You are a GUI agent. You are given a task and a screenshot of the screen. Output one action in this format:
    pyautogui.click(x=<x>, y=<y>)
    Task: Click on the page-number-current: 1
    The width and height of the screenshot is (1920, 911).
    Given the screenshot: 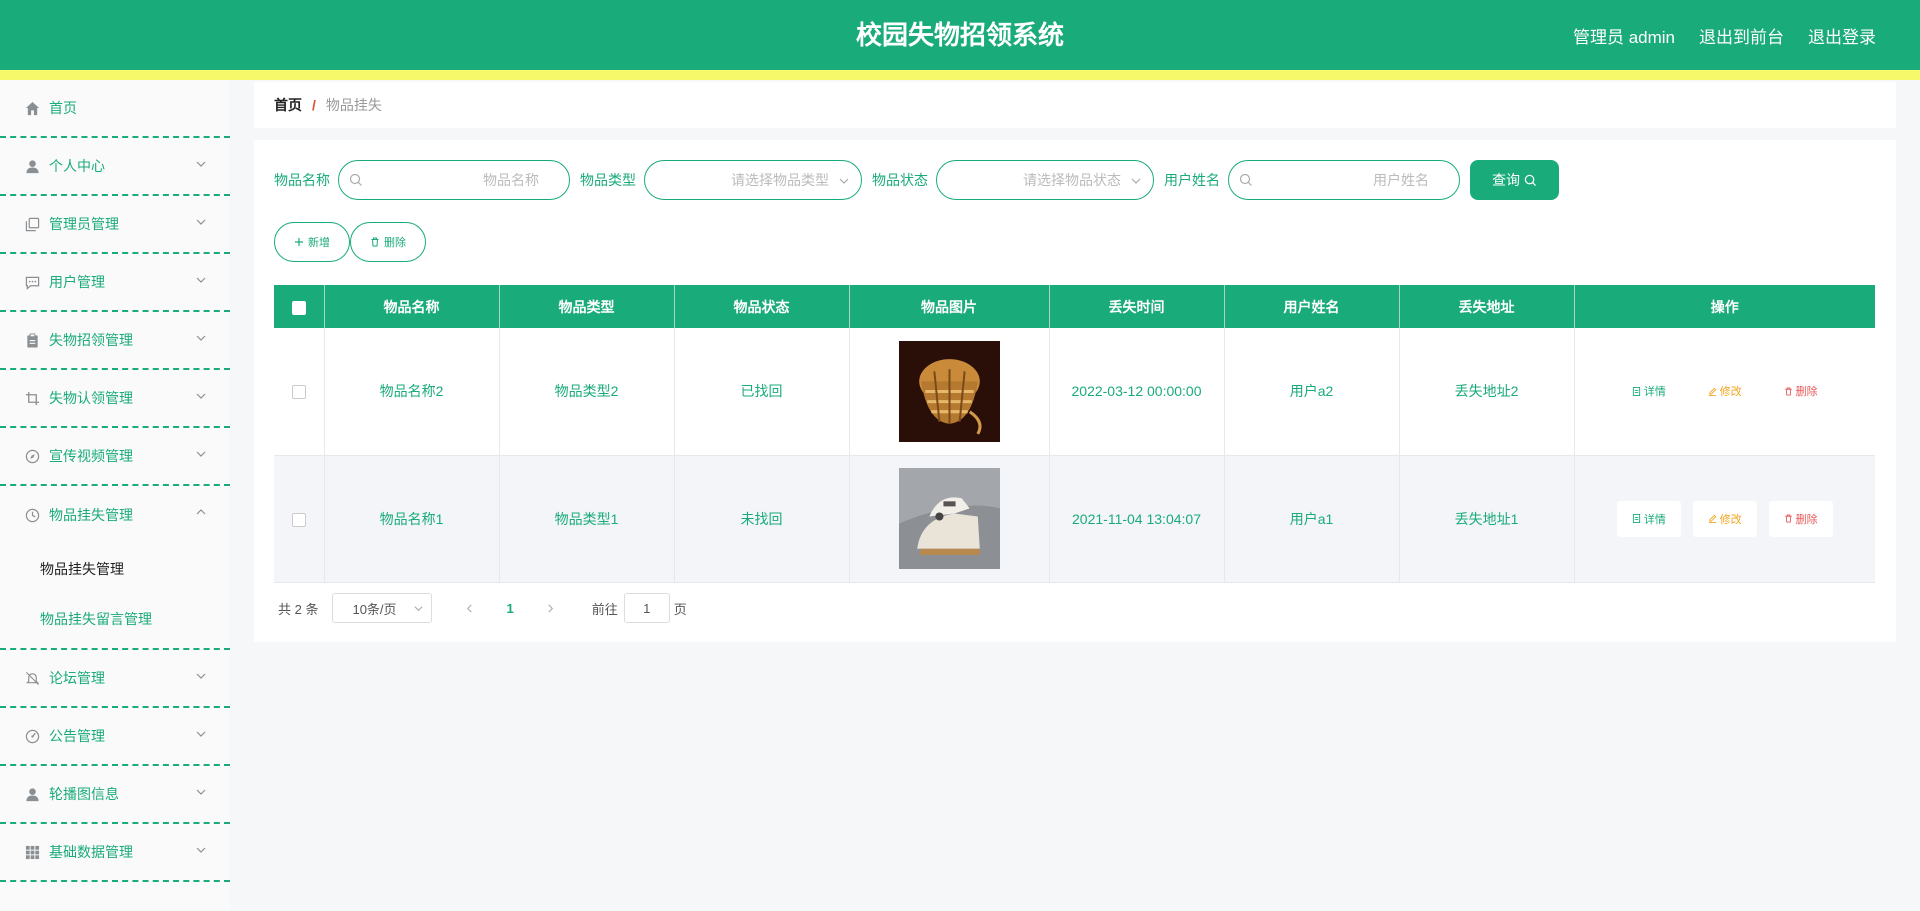 What is the action you would take?
    pyautogui.click(x=509, y=608)
    